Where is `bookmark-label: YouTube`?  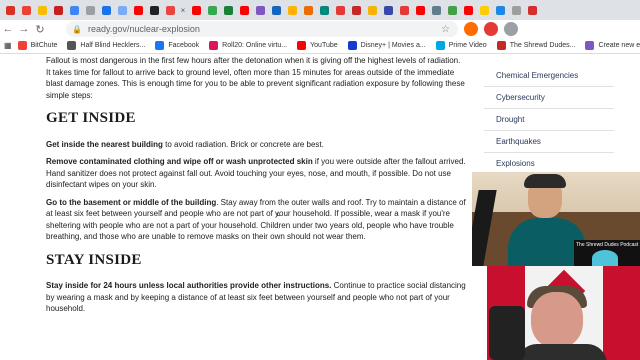
bookmark-label: YouTube is located at coordinates (324, 45).